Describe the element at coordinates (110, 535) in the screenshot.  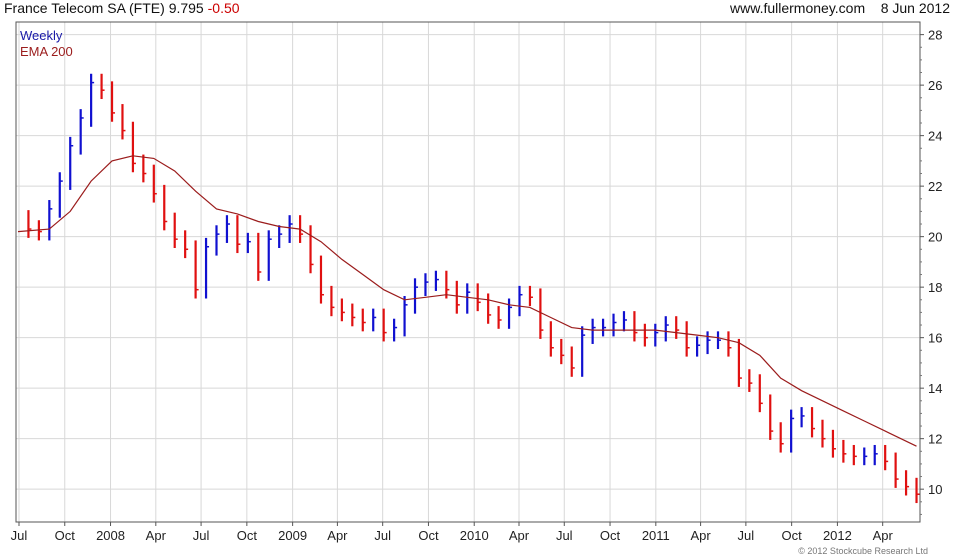
I see `x-tick-label: 2008` at that location.